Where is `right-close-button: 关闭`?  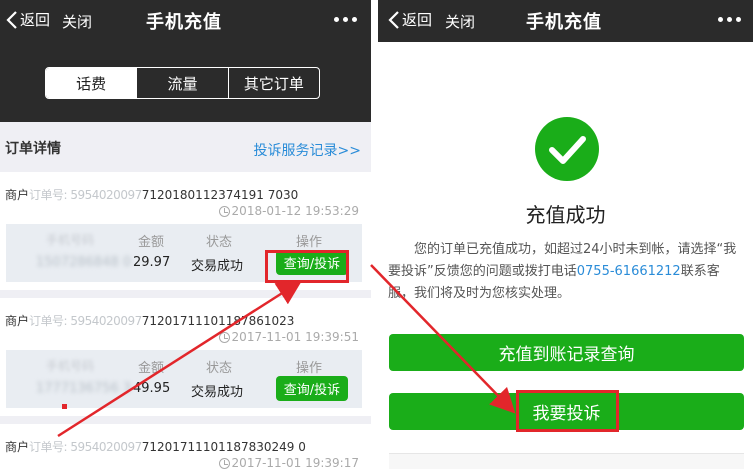 right-close-button: 关闭 is located at coordinates (460, 21).